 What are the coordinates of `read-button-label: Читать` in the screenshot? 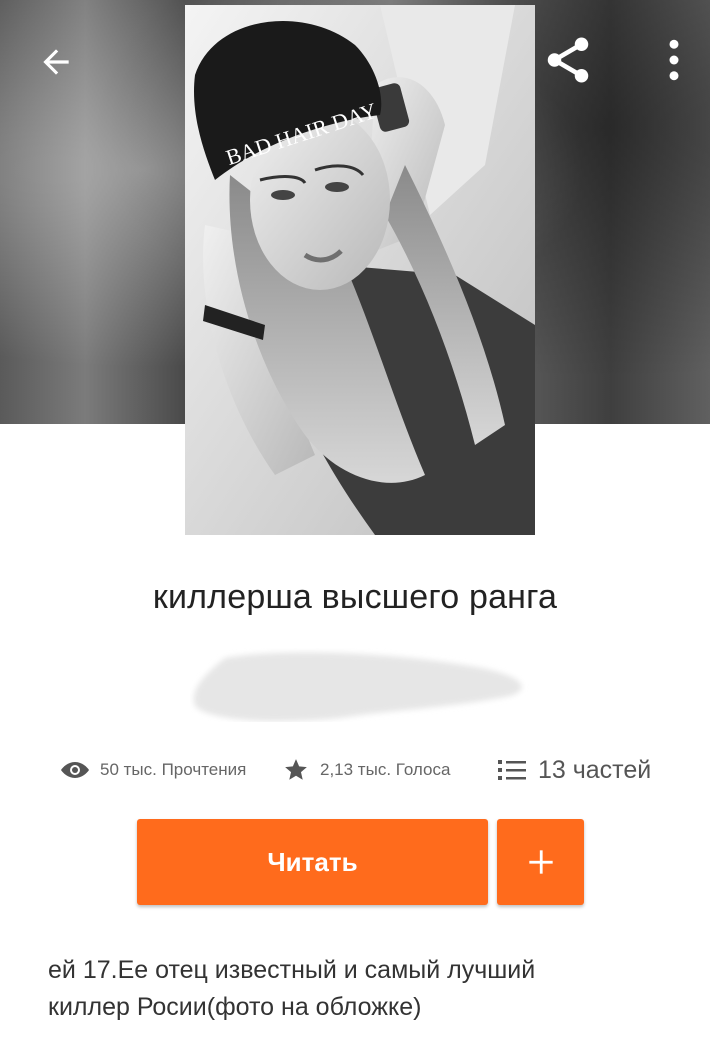 It's located at (312, 861).